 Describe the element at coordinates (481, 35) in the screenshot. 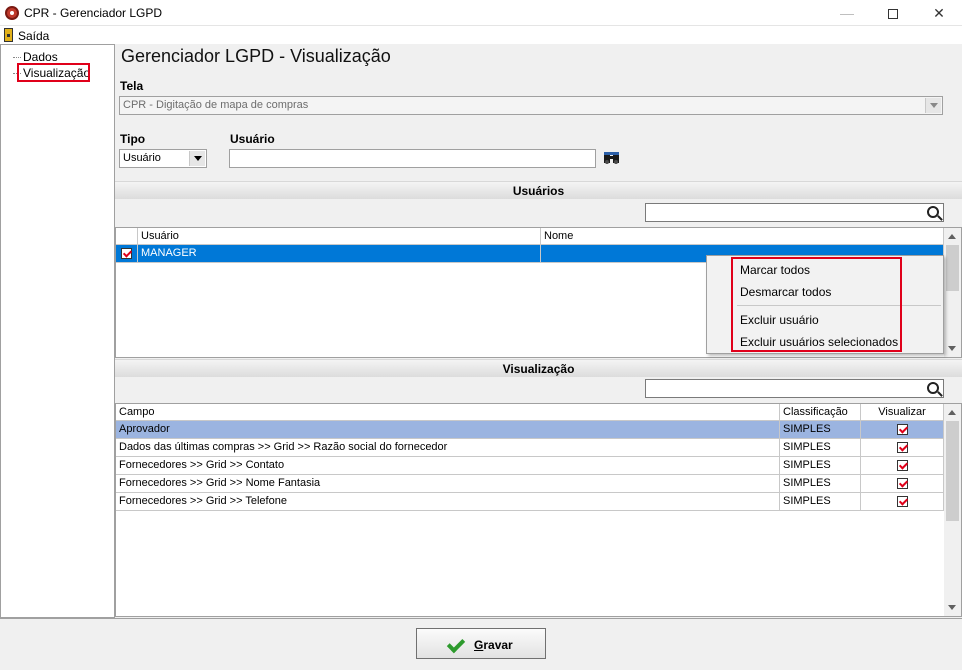

I see `menu-bar: Saída` at that location.